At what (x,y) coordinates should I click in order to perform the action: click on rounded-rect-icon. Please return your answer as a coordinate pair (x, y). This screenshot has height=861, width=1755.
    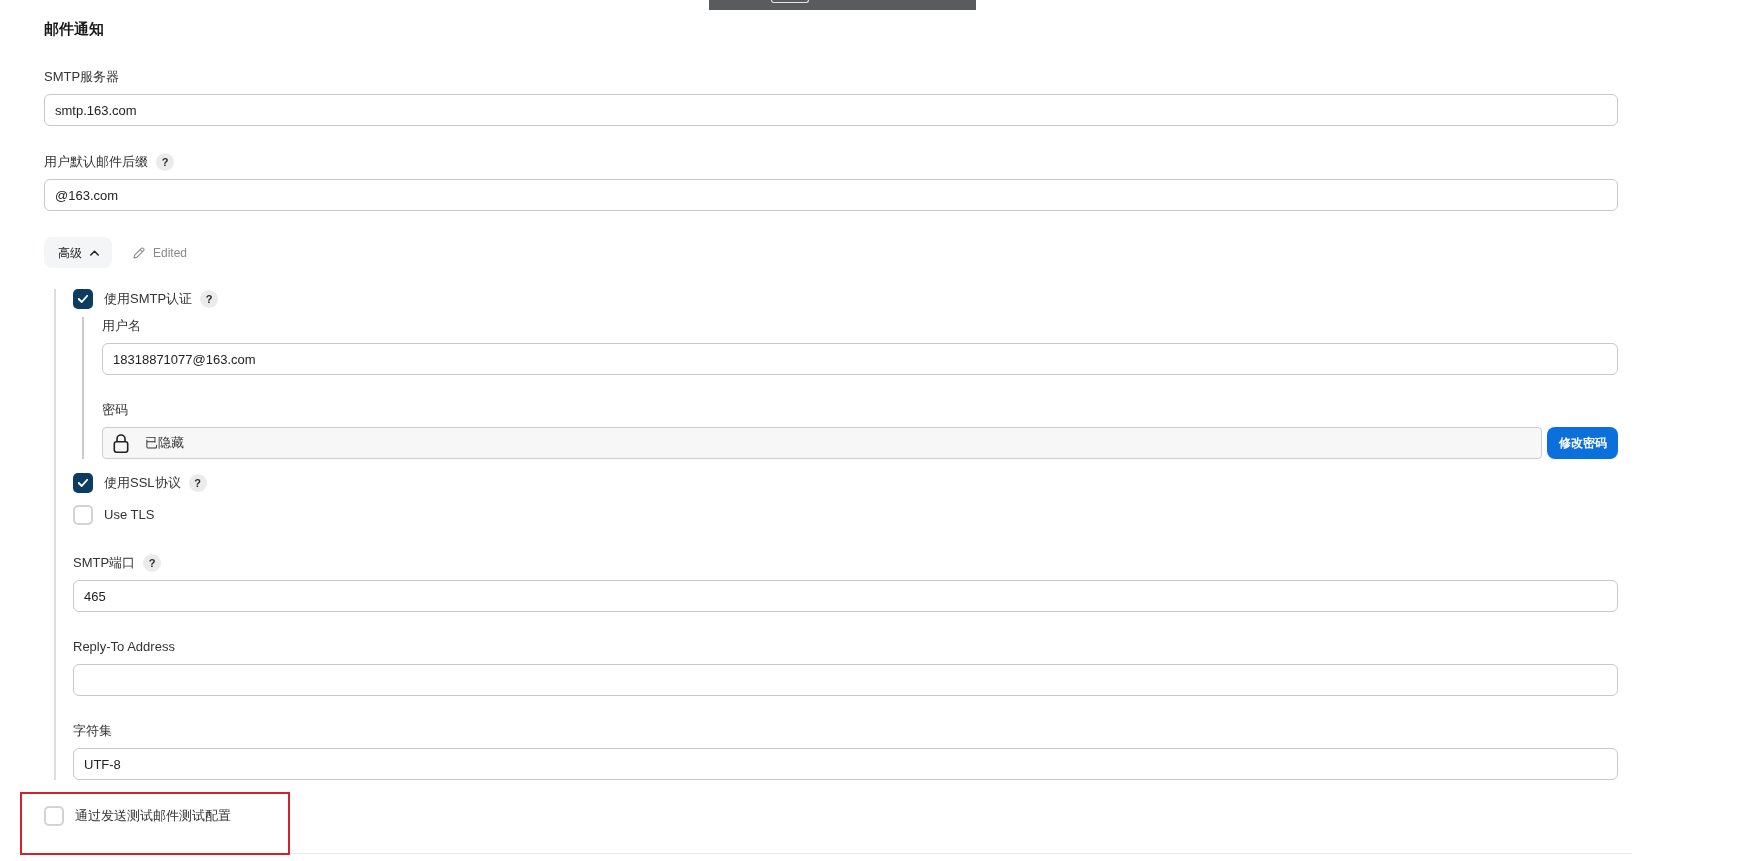
    Looking at the image, I should click on (790, 1).